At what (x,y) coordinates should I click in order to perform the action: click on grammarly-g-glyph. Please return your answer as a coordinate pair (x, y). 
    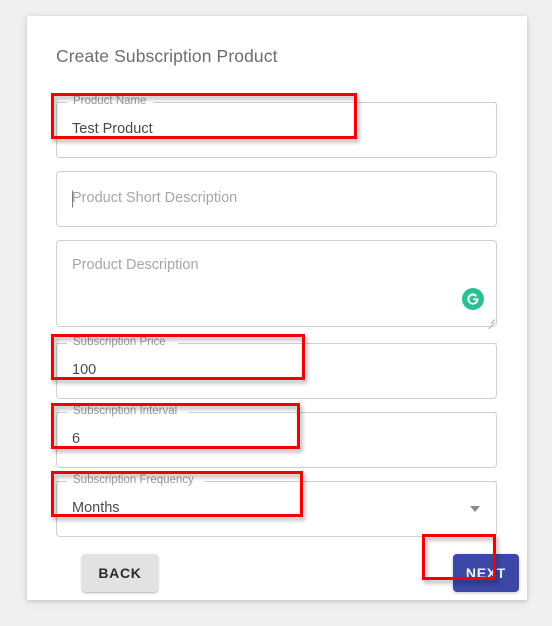
    Looking at the image, I should click on (473, 299).